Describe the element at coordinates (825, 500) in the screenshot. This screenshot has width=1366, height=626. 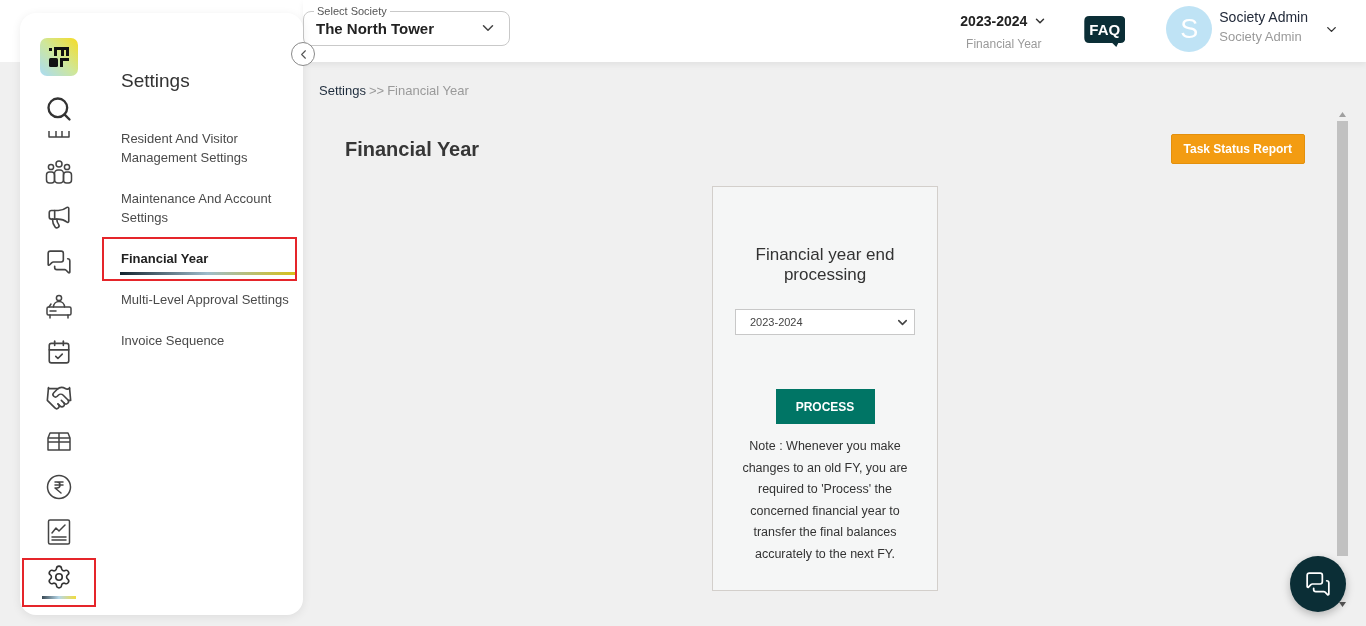
I see `note-text: Note : Whenever you make changes to an old FY, you are required to 'Process' the concerned financial year to transfer the final balances accurately to the next FY.` at that location.